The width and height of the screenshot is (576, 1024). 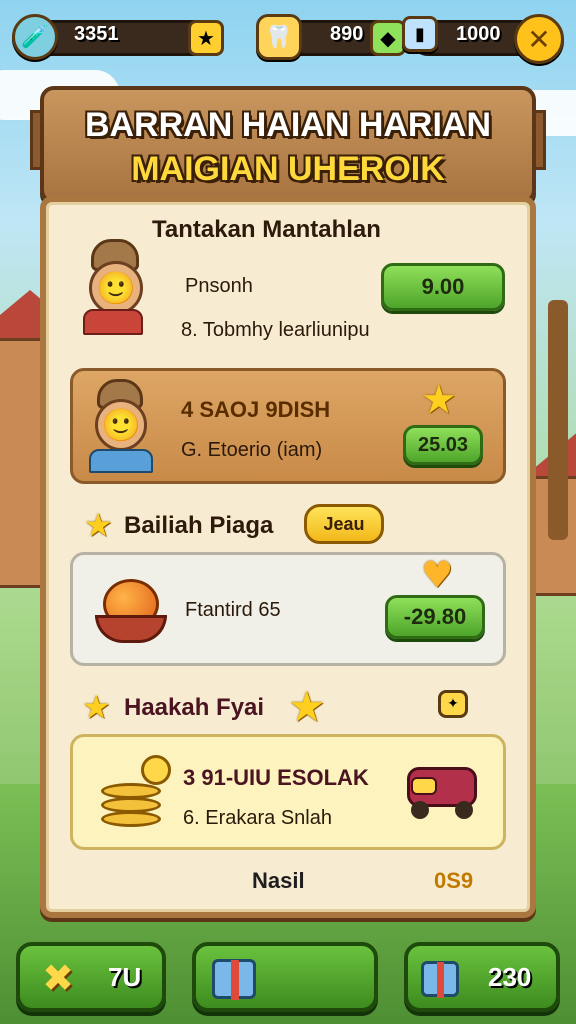 I want to click on section2-badge: Jeau, so click(x=344, y=524).